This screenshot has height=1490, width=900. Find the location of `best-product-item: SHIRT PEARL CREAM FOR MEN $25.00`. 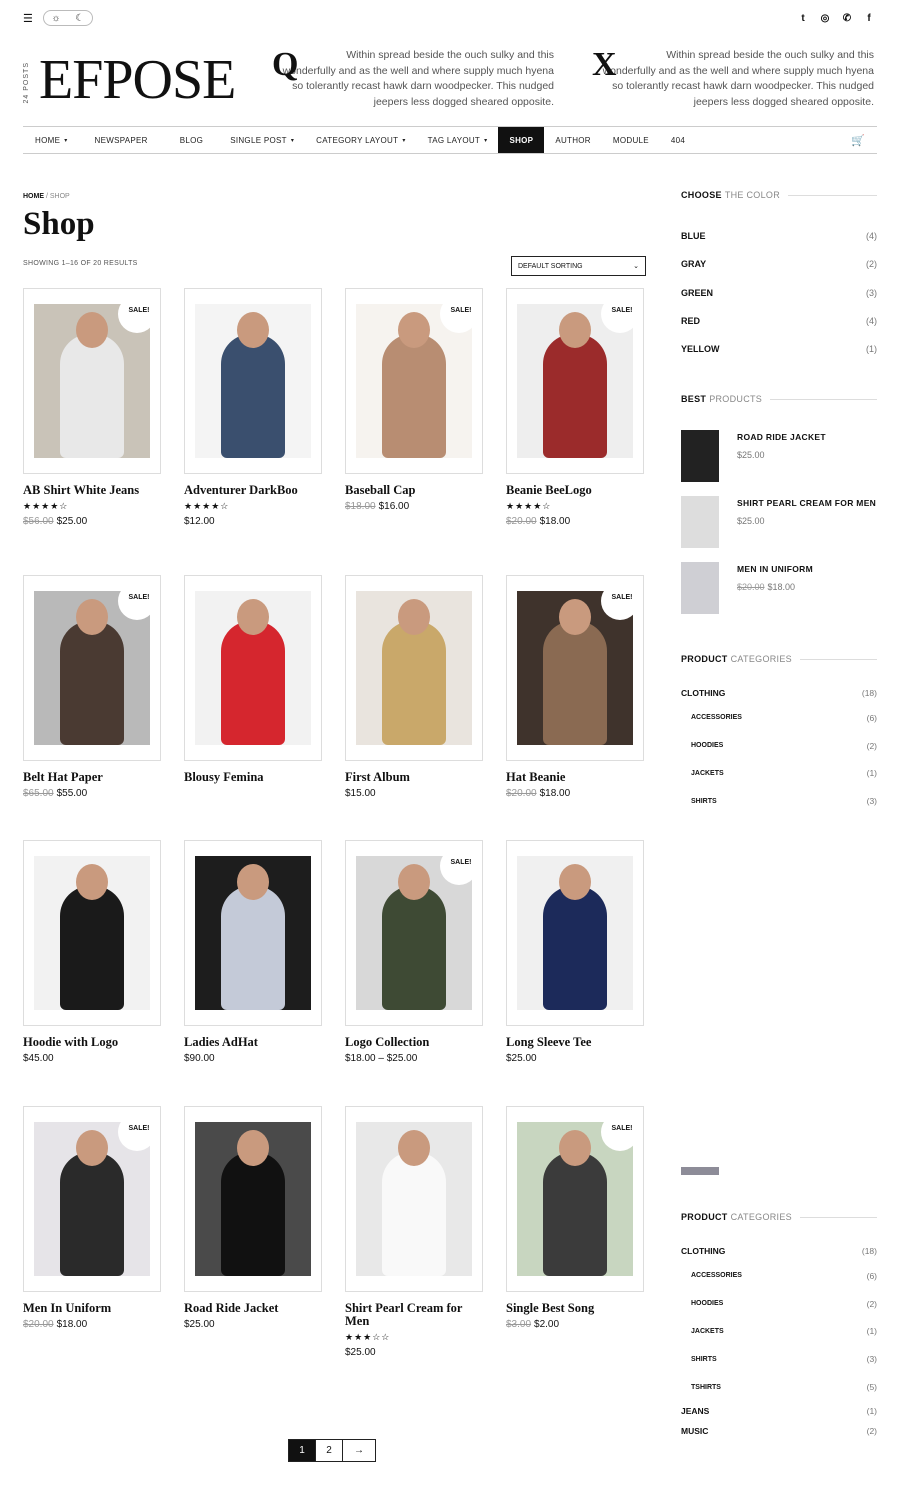

best-product-item: SHIRT PEARL CREAM FOR MEN $25.00 is located at coordinates (779, 529).